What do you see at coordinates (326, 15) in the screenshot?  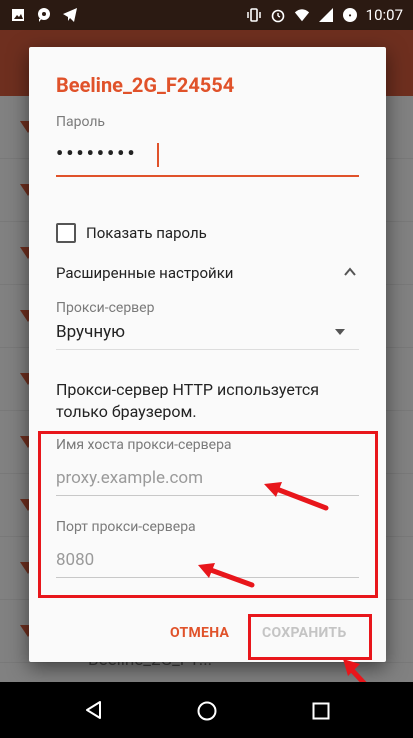 I see `signal-icon` at bounding box center [326, 15].